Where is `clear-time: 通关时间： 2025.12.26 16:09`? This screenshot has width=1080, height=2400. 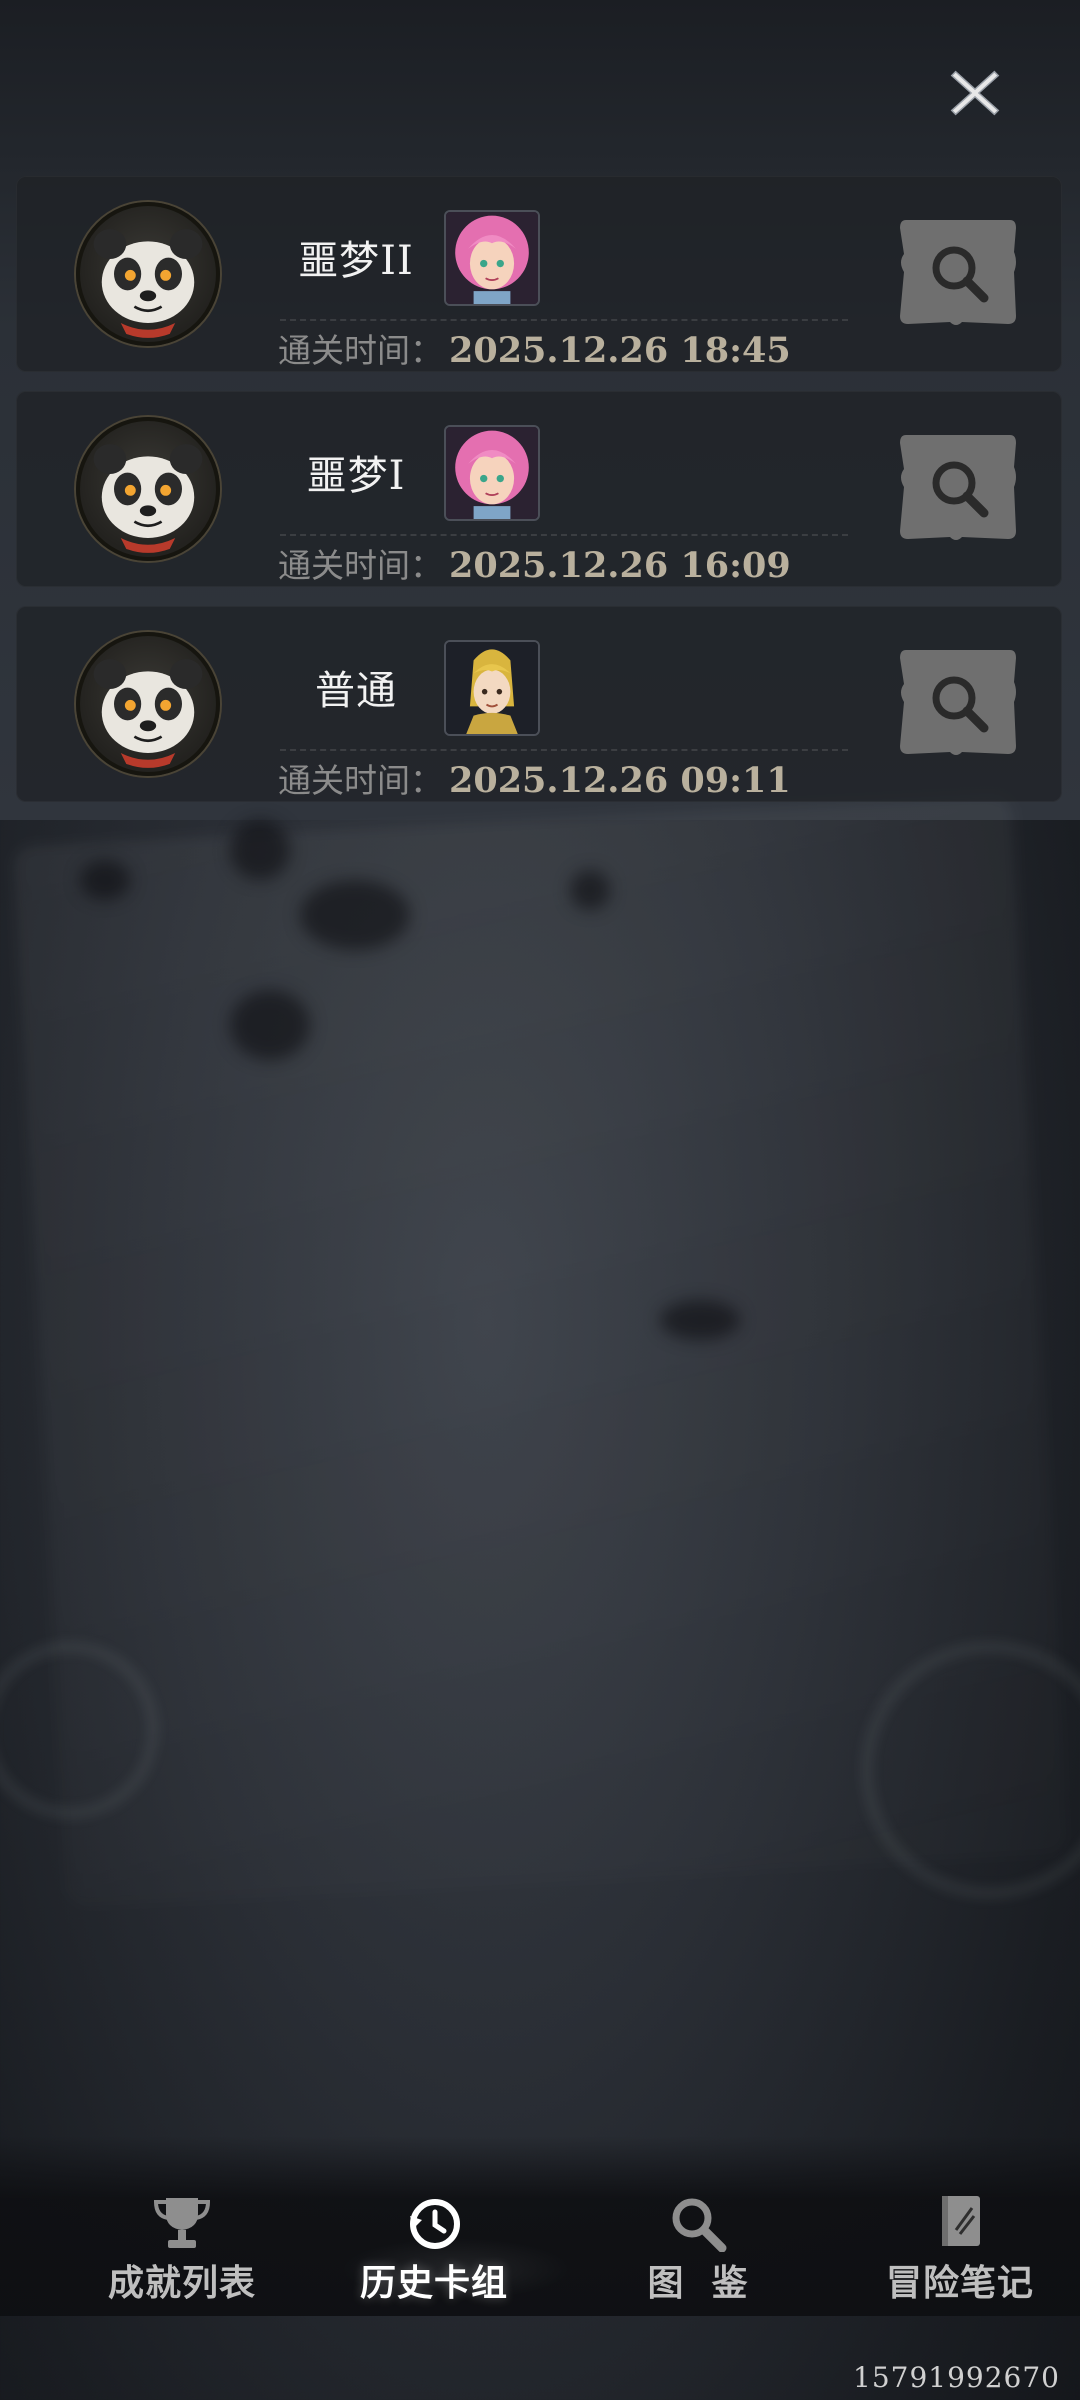
clear-time: 通关时间： 2025.12.26 16:09 is located at coordinates (534, 562).